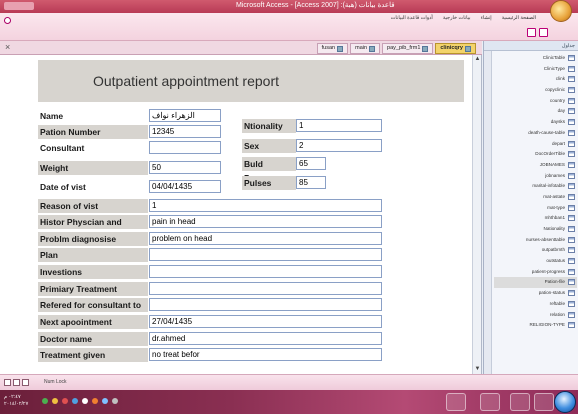 This screenshot has width=578, height=414. Describe the element at coordinates (55, 382) in the screenshot. I see `status-text: Num Lock` at that location.